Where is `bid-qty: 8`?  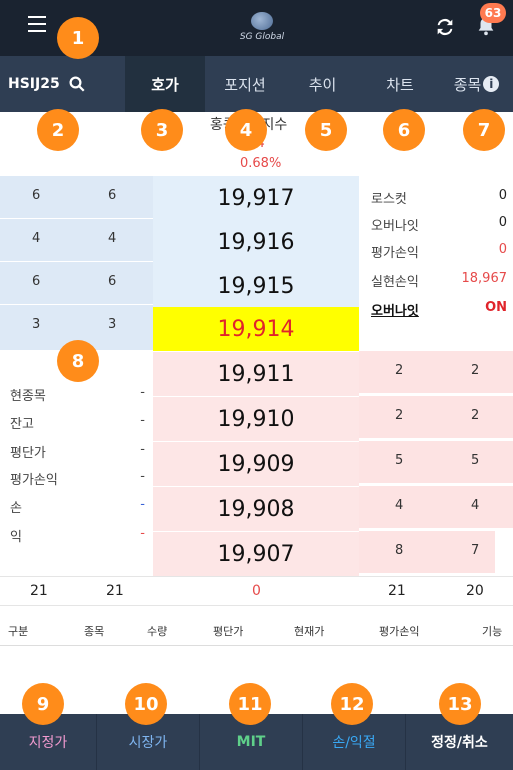
bid-qty: 8 is located at coordinates (399, 550).